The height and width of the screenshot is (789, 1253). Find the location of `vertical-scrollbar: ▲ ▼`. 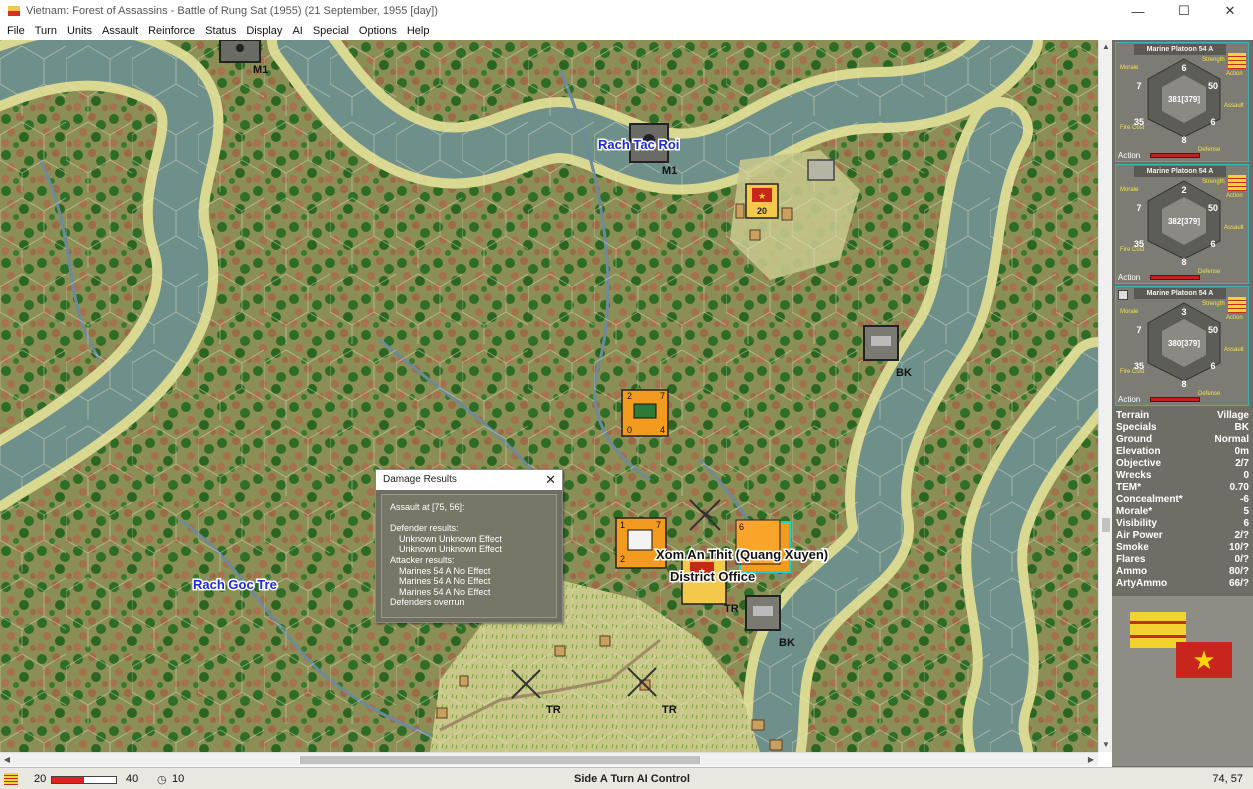

vertical-scrollbar: ▲ ▼ is located at coordinates (1105, 396).